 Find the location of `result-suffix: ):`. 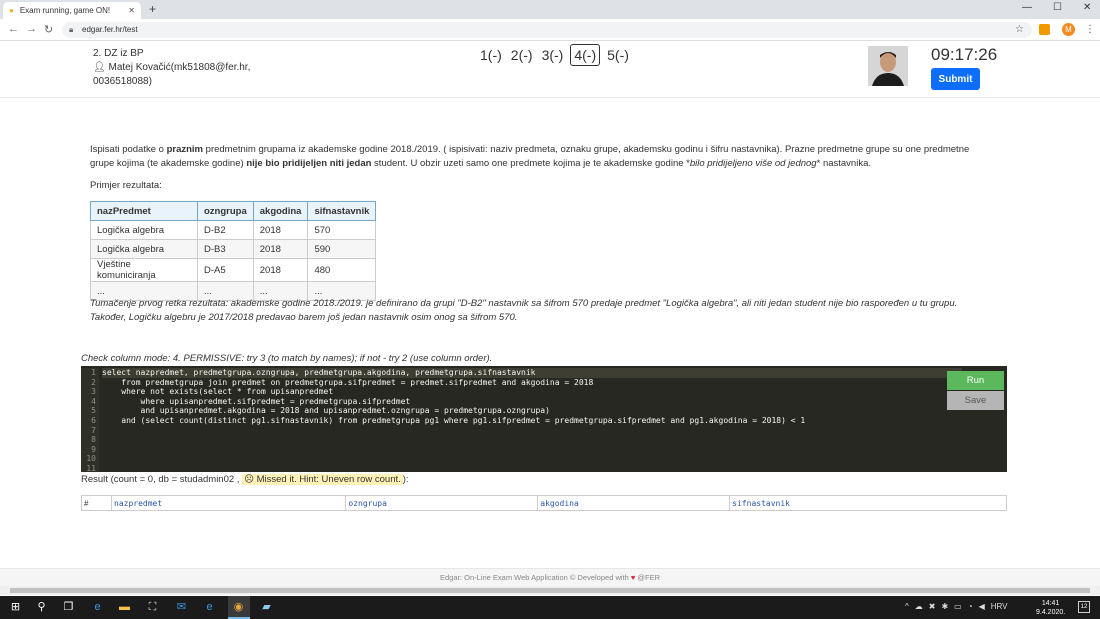

result-suffix: ): is located at coordinates (405, 479).